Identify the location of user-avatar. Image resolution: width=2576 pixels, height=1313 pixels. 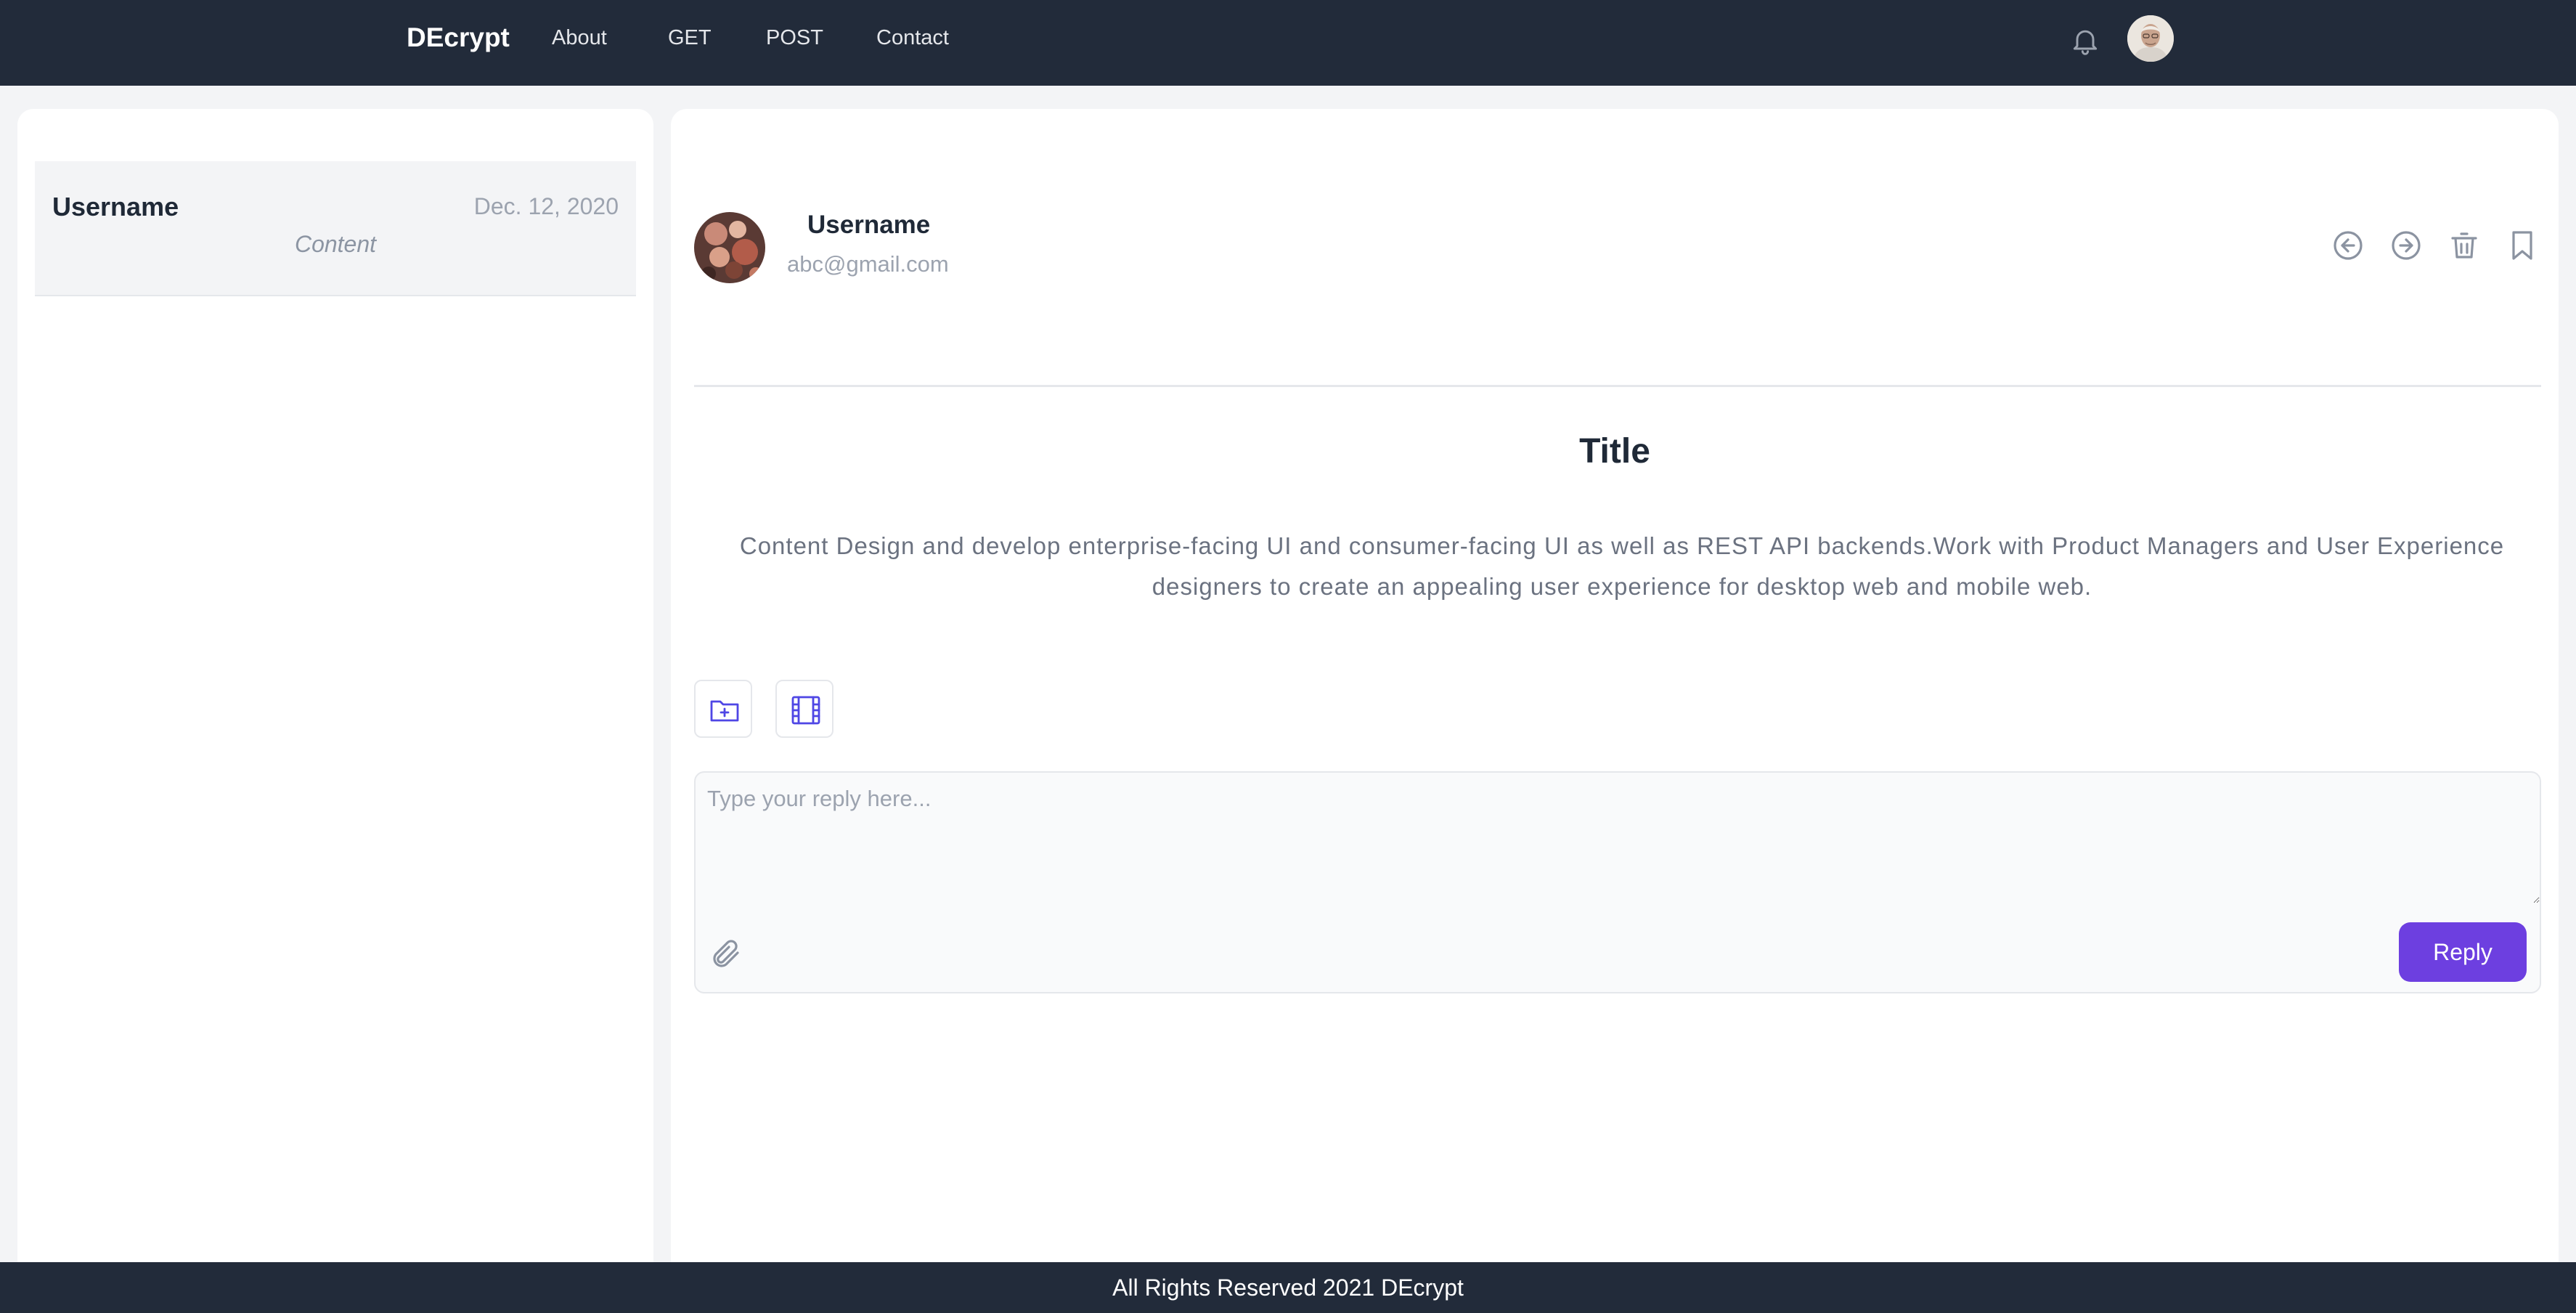
(2150, 39).